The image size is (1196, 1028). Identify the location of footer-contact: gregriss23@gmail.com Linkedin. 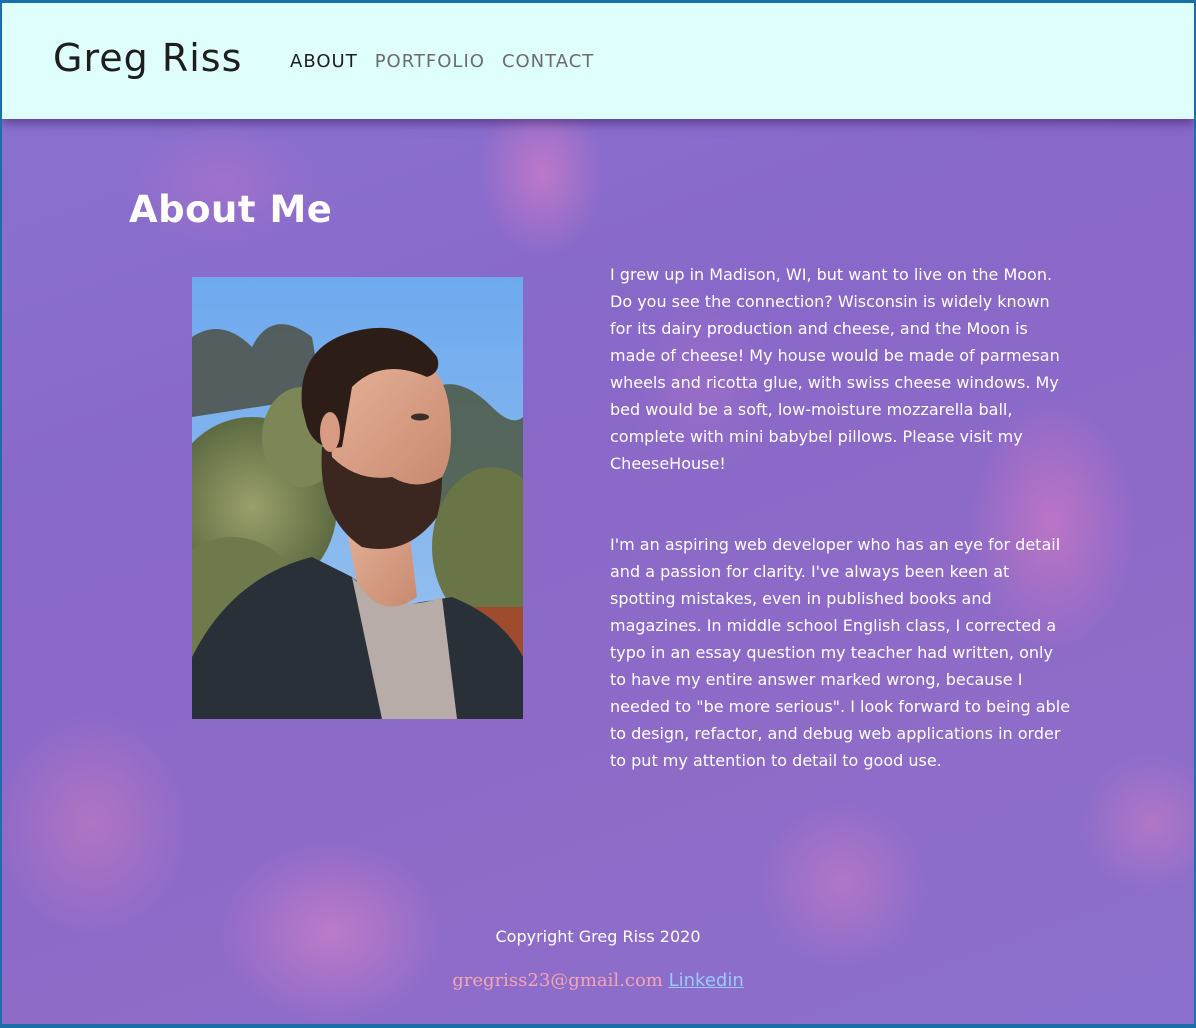
(598, 980).